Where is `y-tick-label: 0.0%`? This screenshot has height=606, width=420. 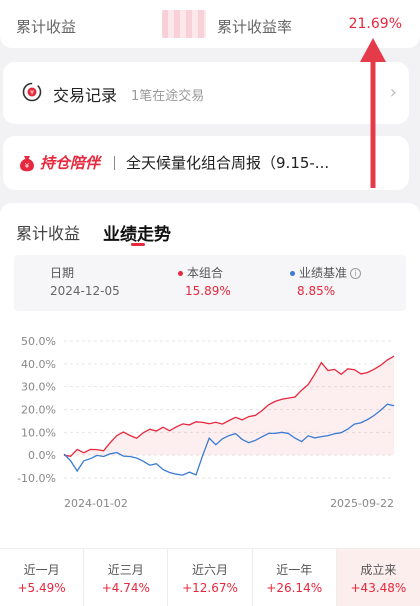
y-tick-label: 0.0% is located at coordinates (42, 455).